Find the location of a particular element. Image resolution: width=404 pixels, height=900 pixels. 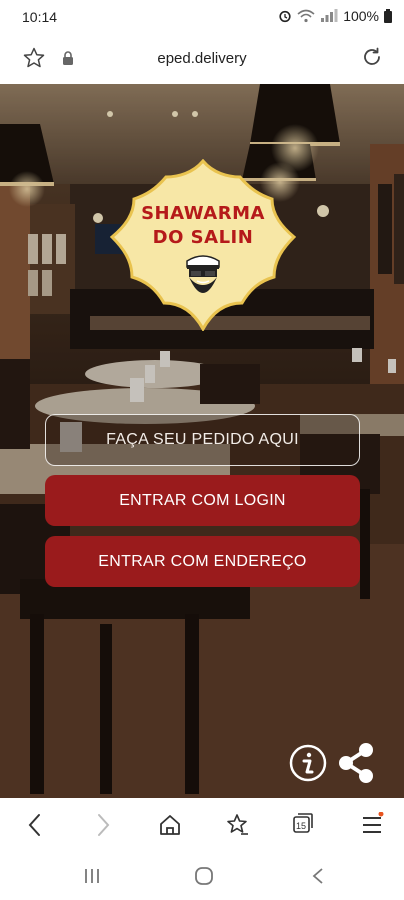

url-text: eped.delivery is located at coordinates (202, 58).